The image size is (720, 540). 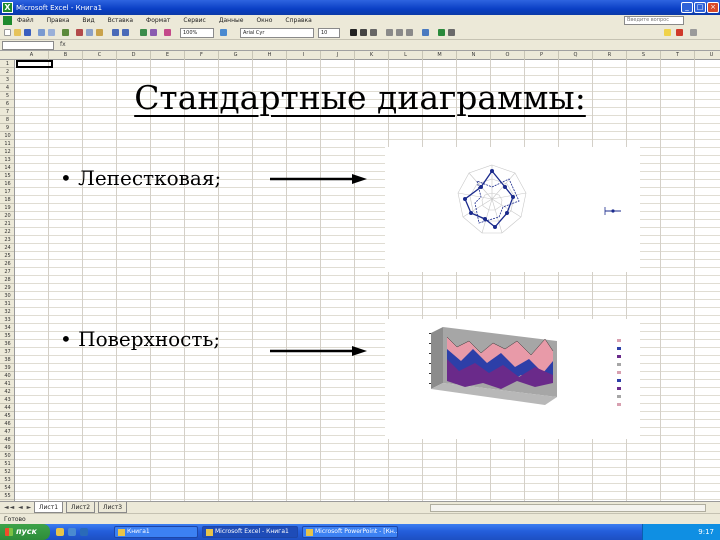 What do you see at coordinates (474, 55) in the screenshot?
I see `column-header: N` at bounding box center [474, 55].